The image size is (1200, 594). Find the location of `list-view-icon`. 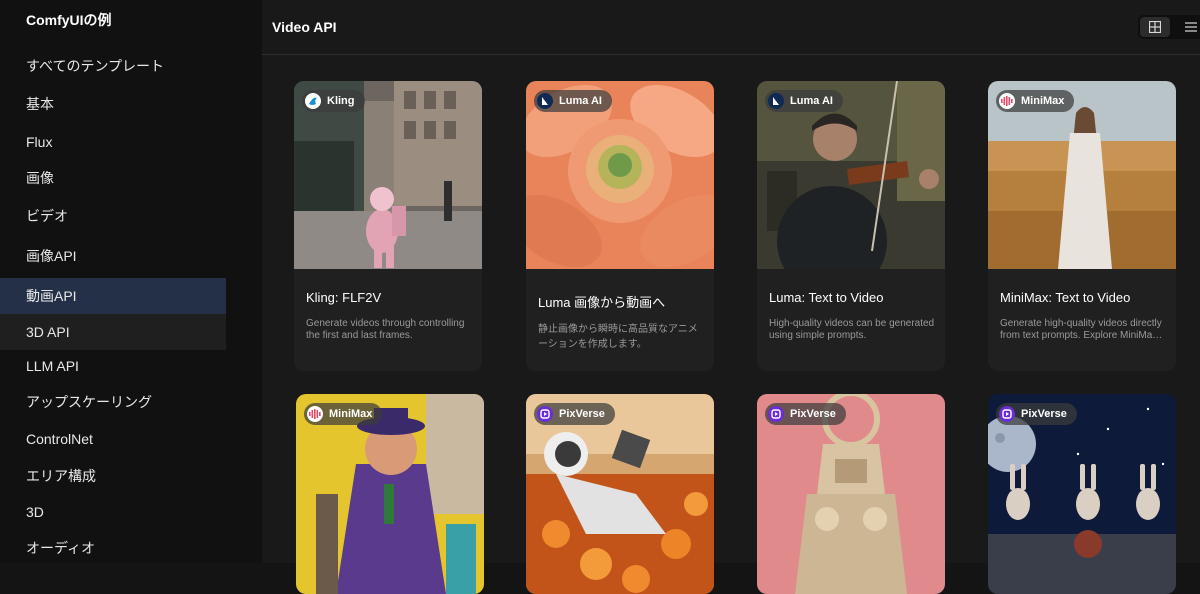

list-view-icon is located at coordinates (1191, 27).